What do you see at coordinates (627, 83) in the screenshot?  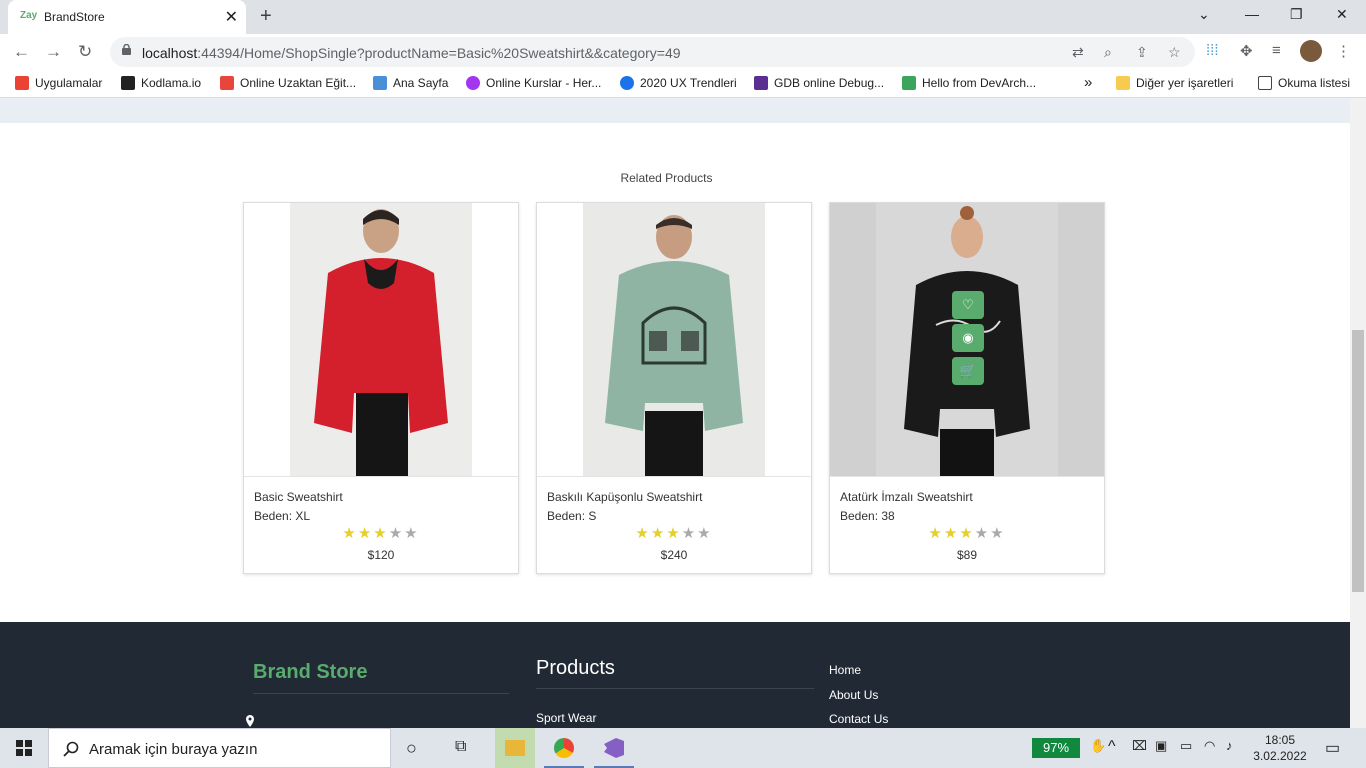 I see `ux-icon` at bounding box center [627, 83].